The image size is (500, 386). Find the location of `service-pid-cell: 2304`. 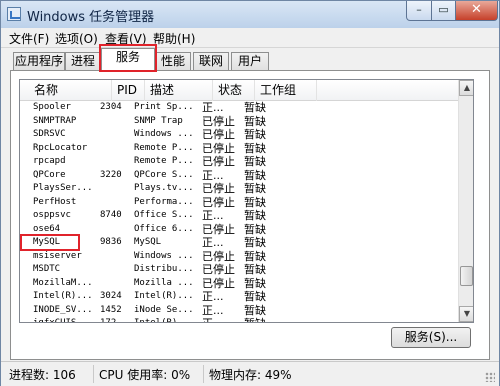

service-pid-cell: 2304 is located at coordinates (111, 107).